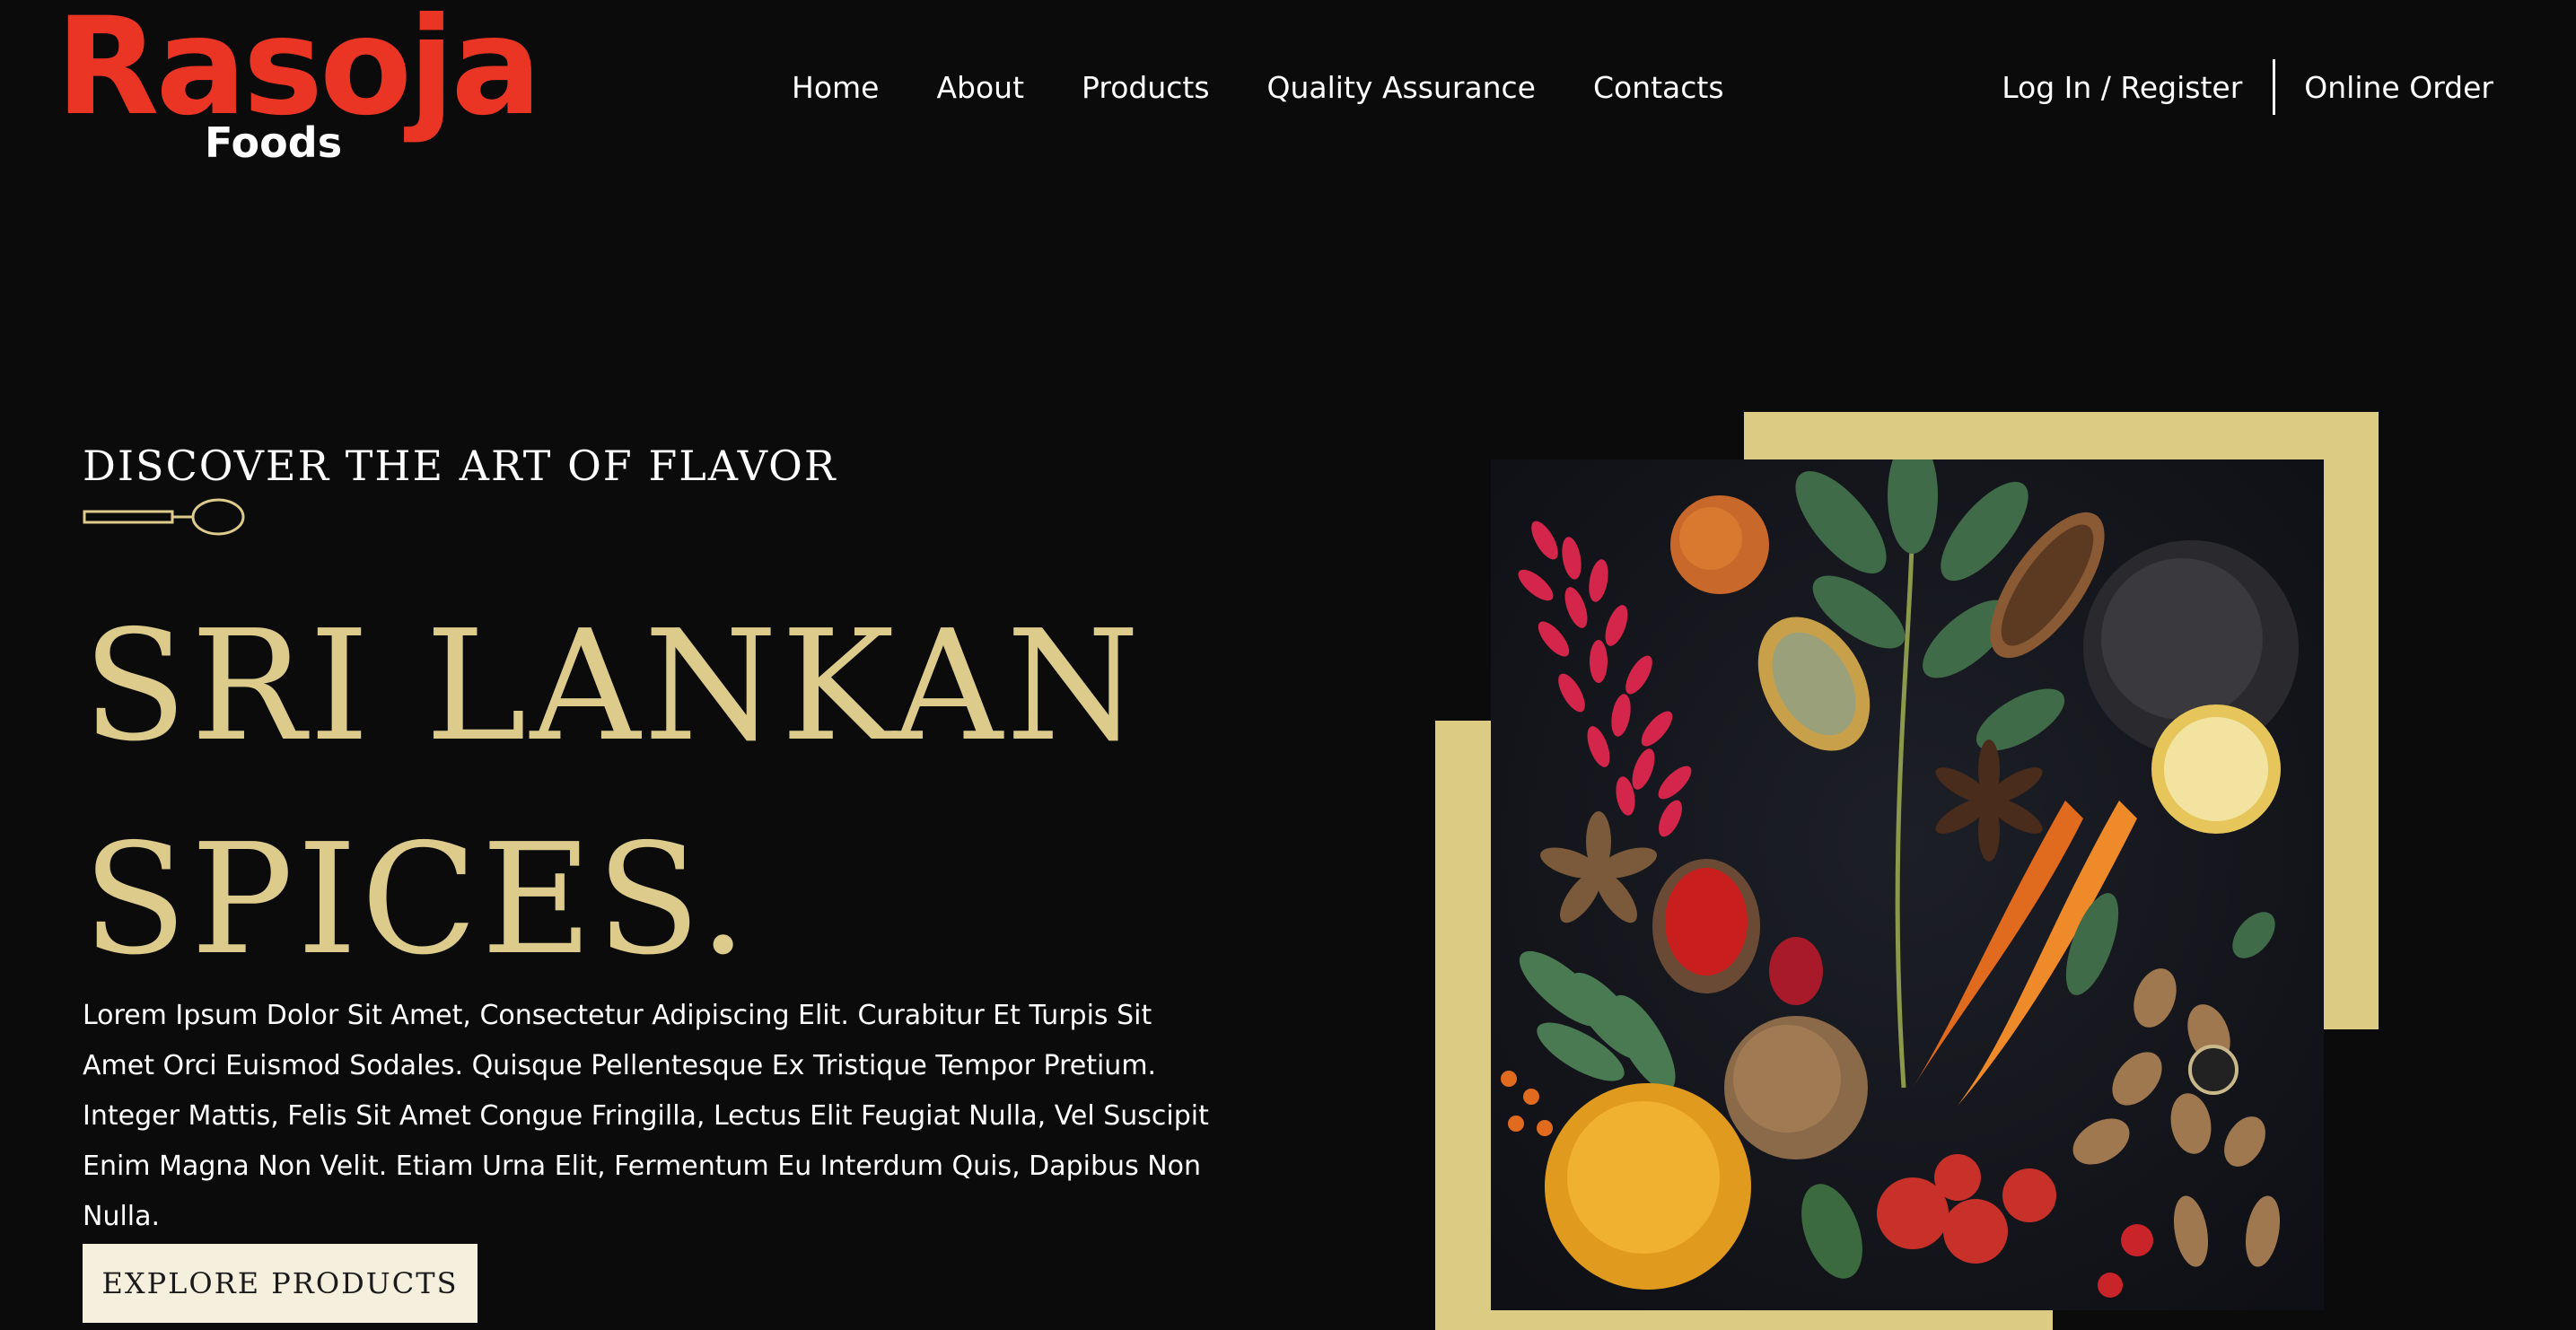  Describe the element at coordinates (2122, 87) in the screenshot. I see `login-register-link: Log In / Register` at that location.